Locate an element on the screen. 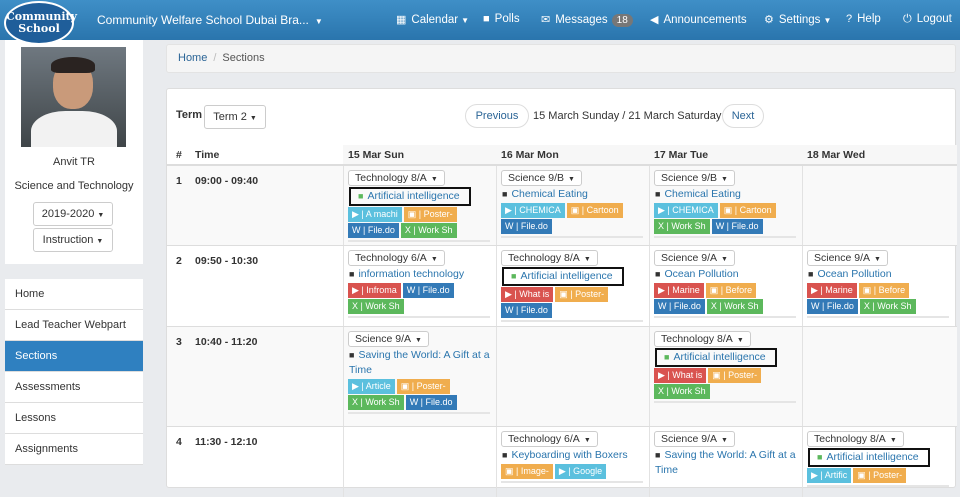  resource-tag: ▶ | Infroma is located at coordinates (374, 290).